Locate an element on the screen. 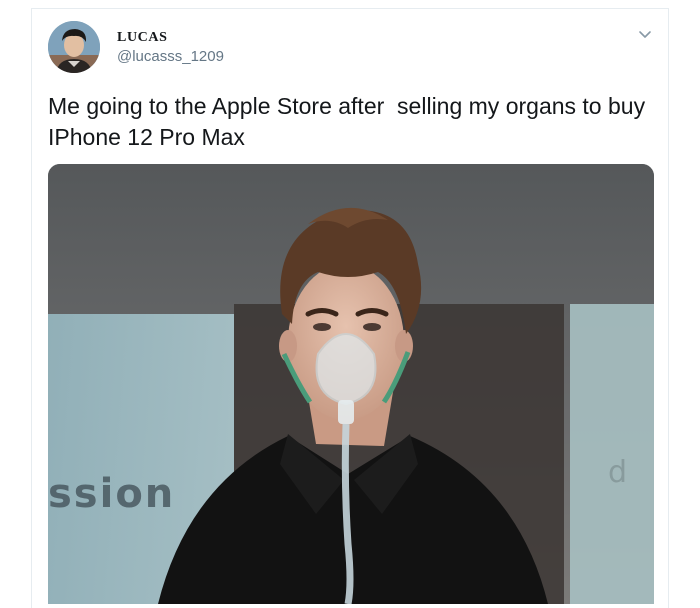  avatar-photo is located at coordinates (74, 47).